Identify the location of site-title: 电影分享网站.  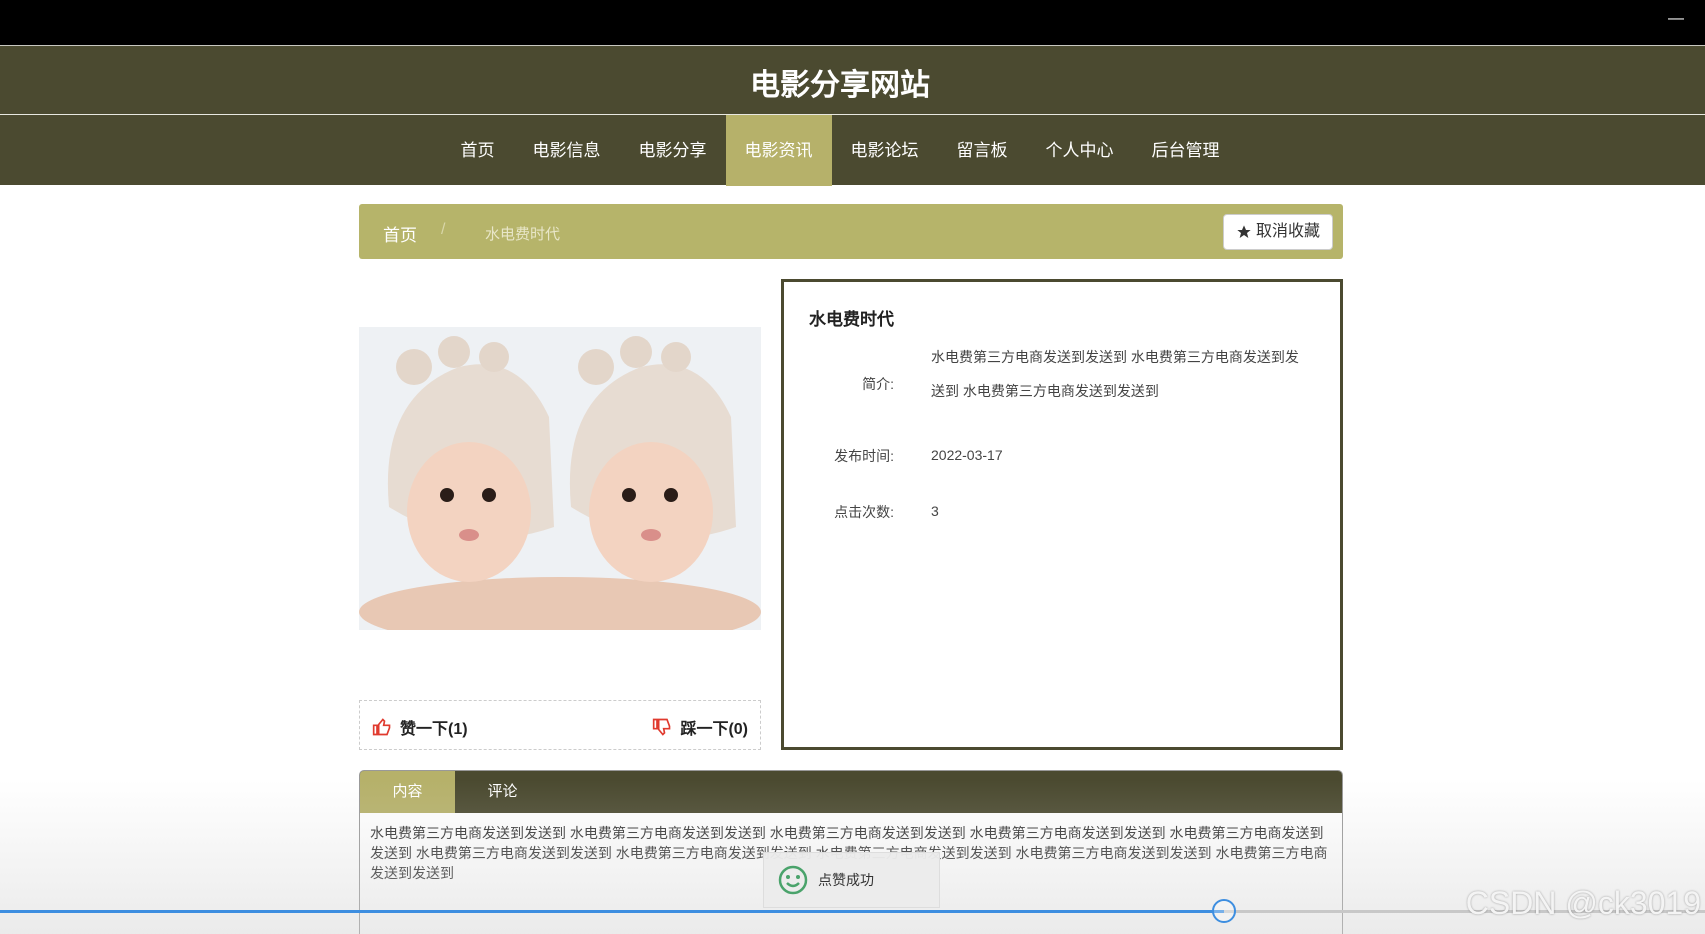
(840, 85).